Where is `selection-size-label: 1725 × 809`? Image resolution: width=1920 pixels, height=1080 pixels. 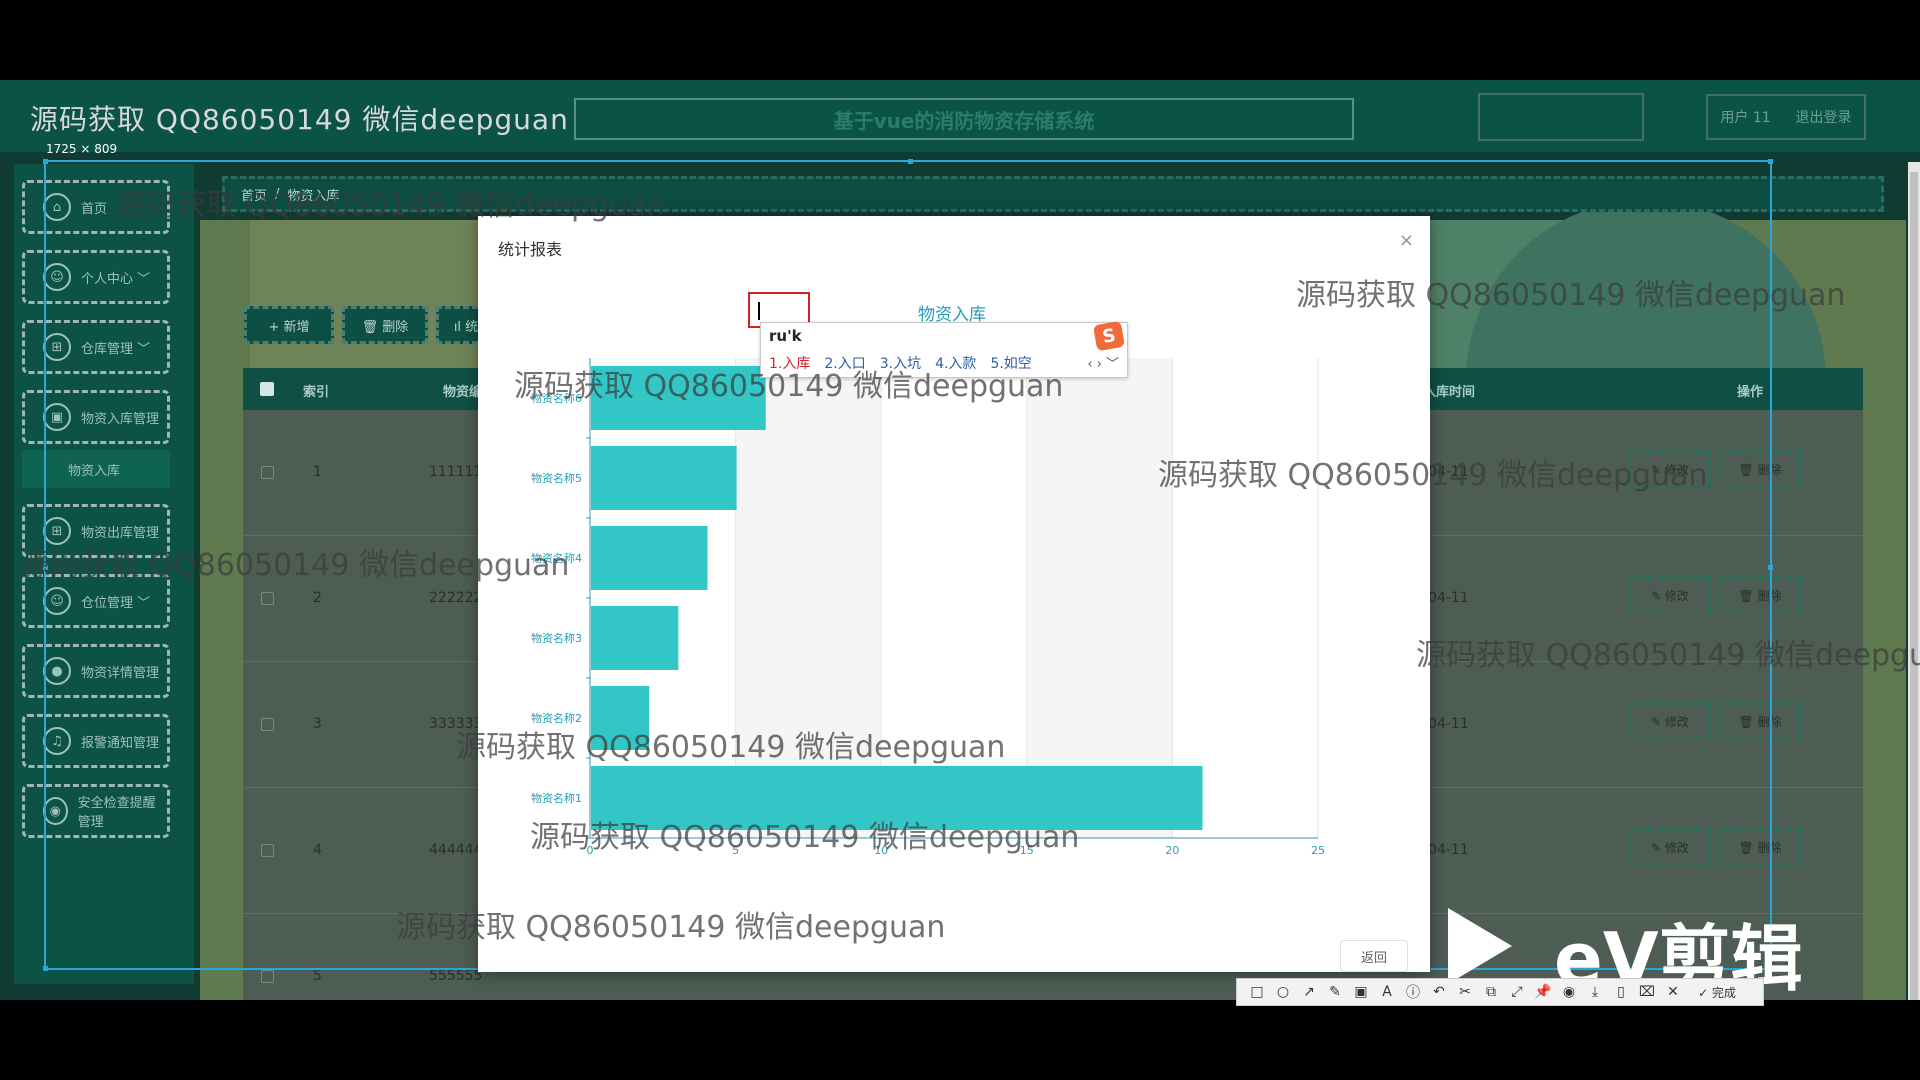
selection-size-label: 1725 × 809 is located at coordinates (82, 149).